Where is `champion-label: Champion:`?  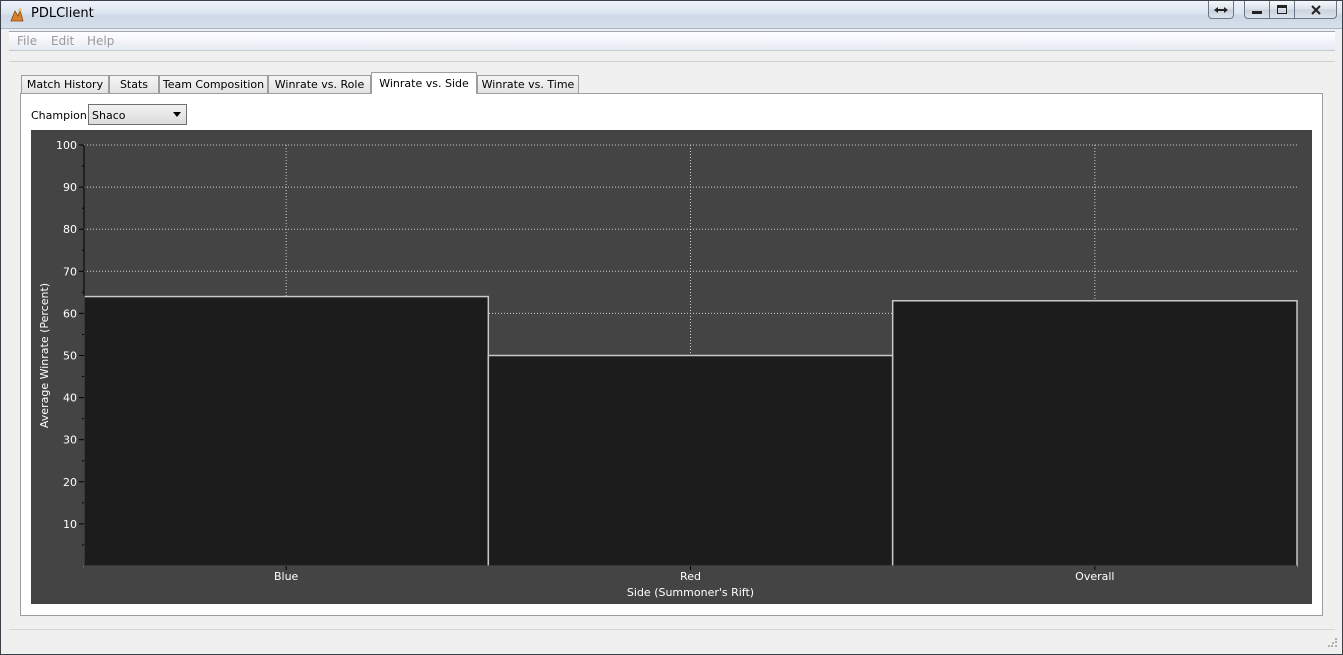
champion-label: Champion: is located at coordinates (61, 115).